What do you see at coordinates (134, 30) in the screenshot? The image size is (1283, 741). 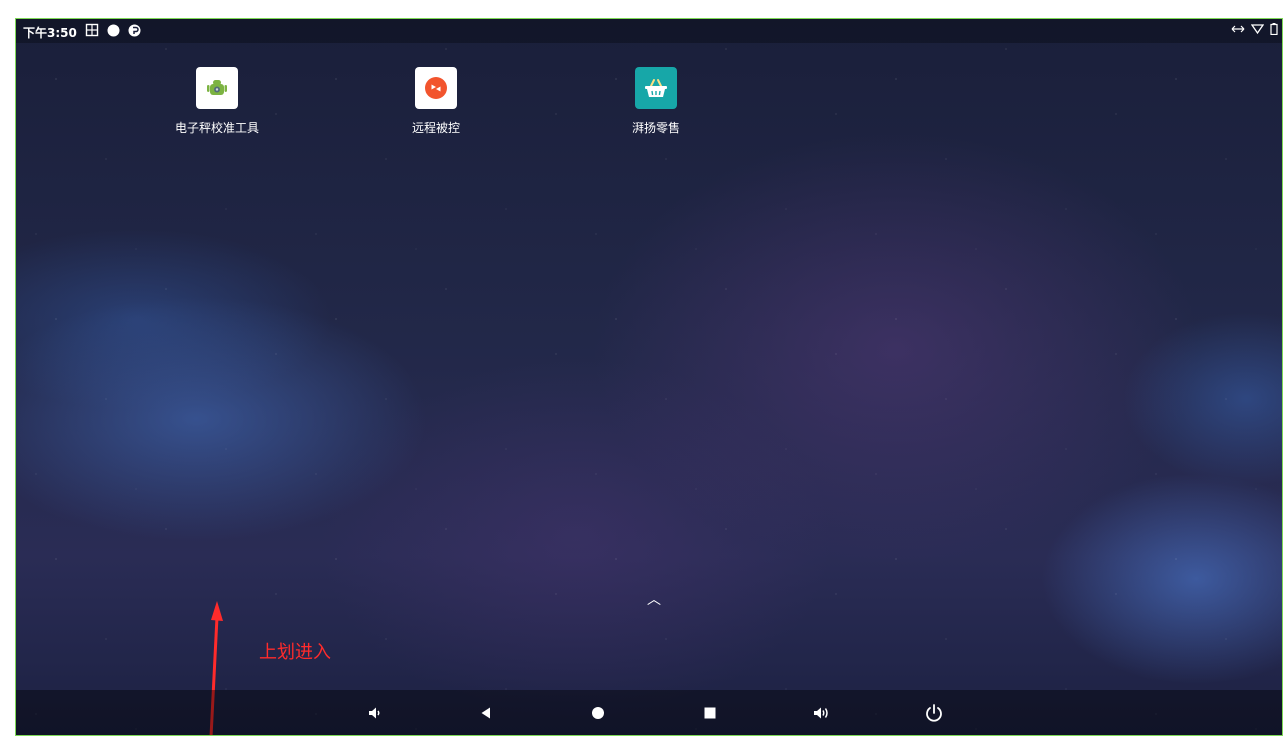 I see `app-notification-icon` at bounding box center [134, 30].